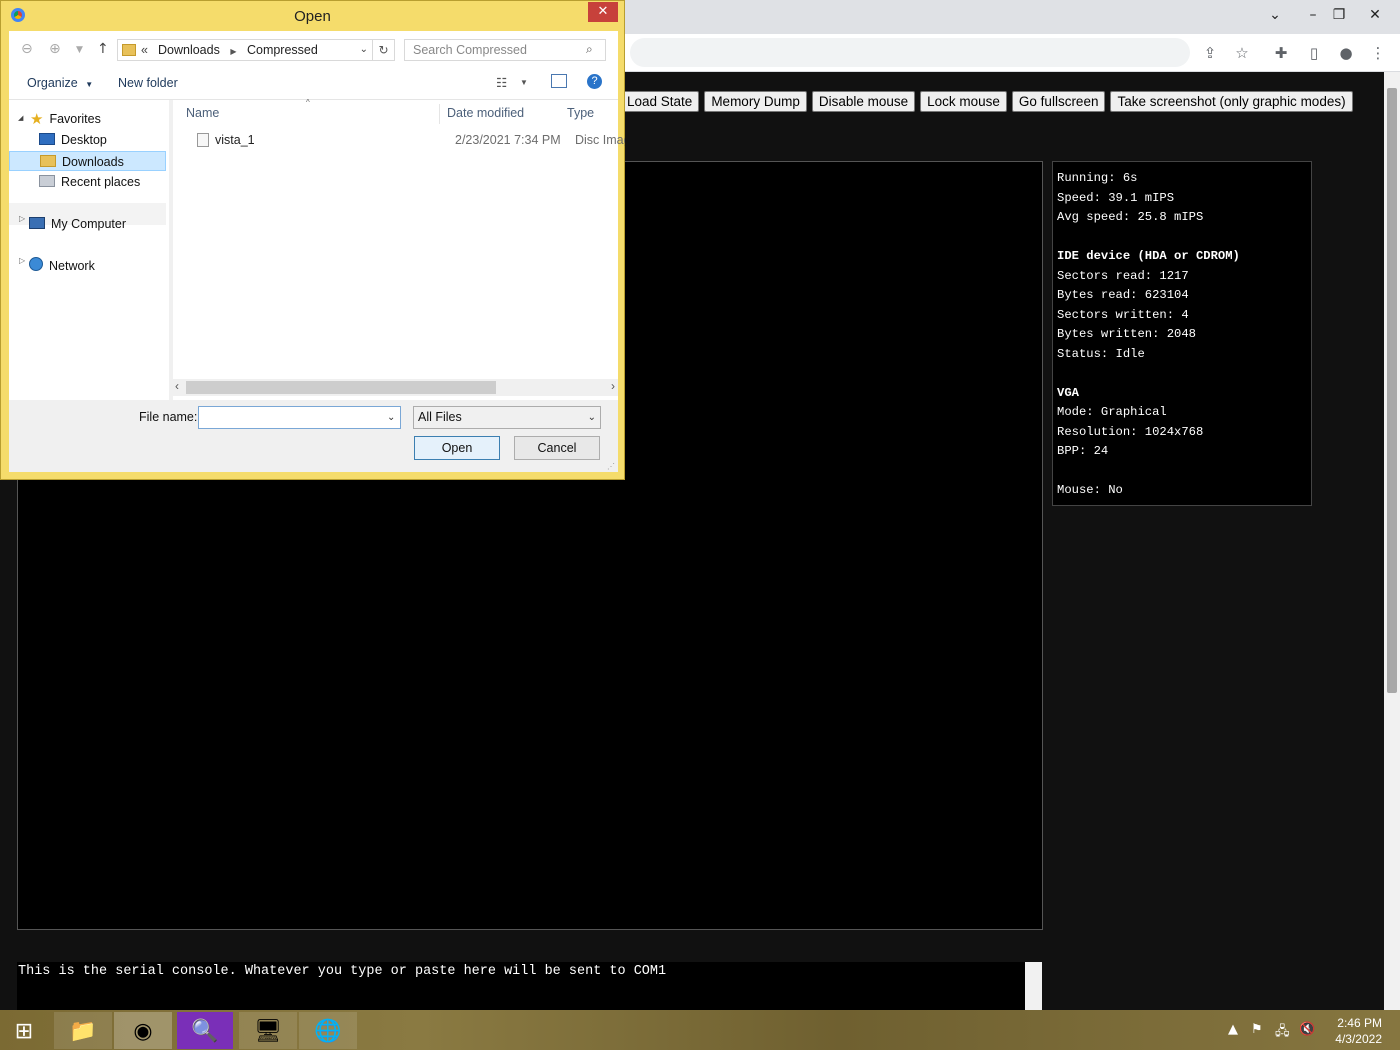  Describe the element at coordinates (73, 140) in the screenshot. I see `nav-item-desktop: Desktop` at that location.